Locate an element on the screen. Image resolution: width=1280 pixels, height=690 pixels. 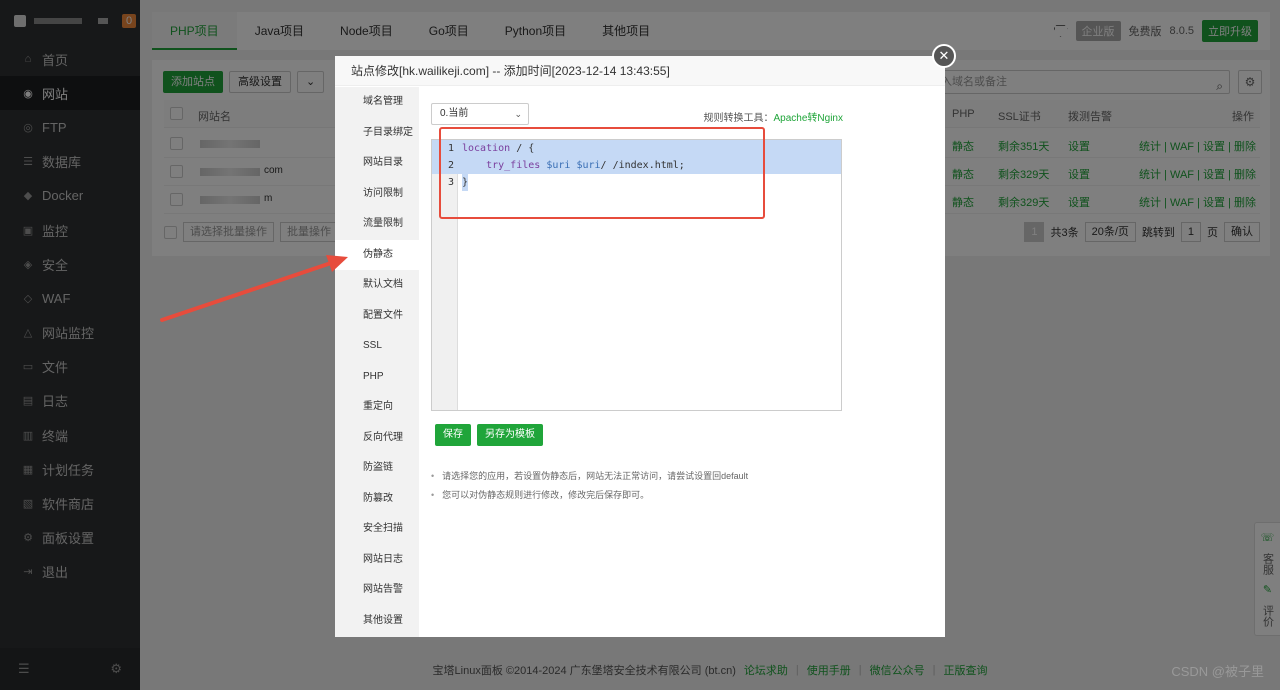
annotation-arrow is located at coordinates (254, 288).